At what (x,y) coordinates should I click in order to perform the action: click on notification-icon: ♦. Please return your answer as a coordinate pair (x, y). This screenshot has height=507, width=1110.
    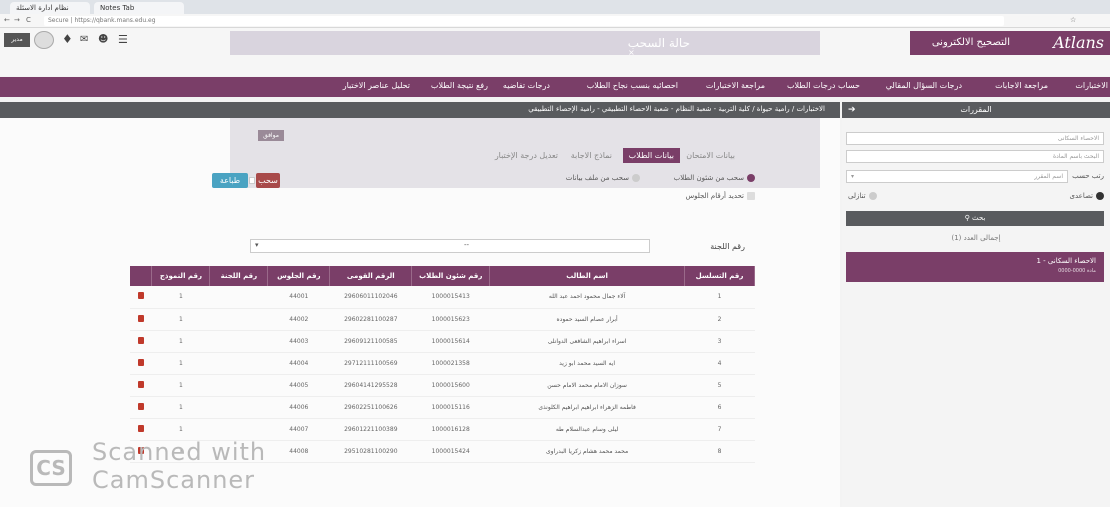
    Looking at the image, I should click on (67, 39).